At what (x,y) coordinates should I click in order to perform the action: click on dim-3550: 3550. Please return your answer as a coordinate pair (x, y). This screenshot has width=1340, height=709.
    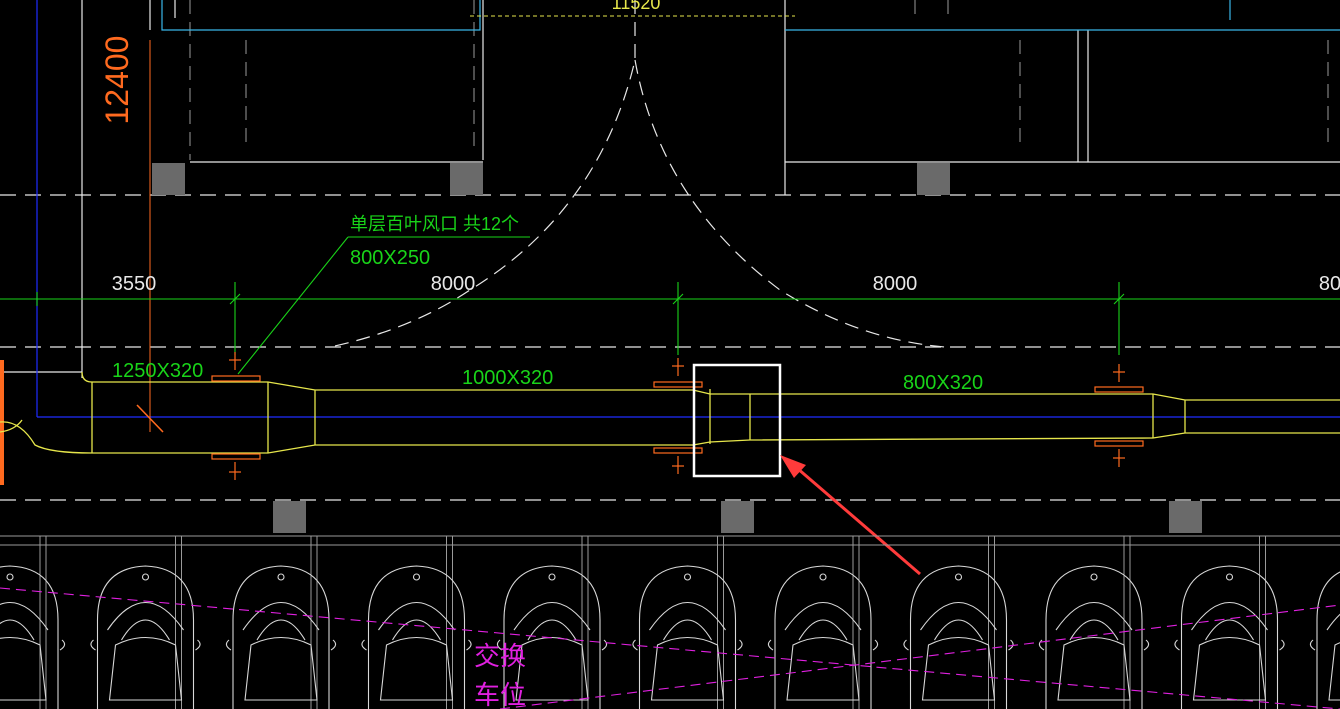
    Looking at the image, I should click on (134, 284).